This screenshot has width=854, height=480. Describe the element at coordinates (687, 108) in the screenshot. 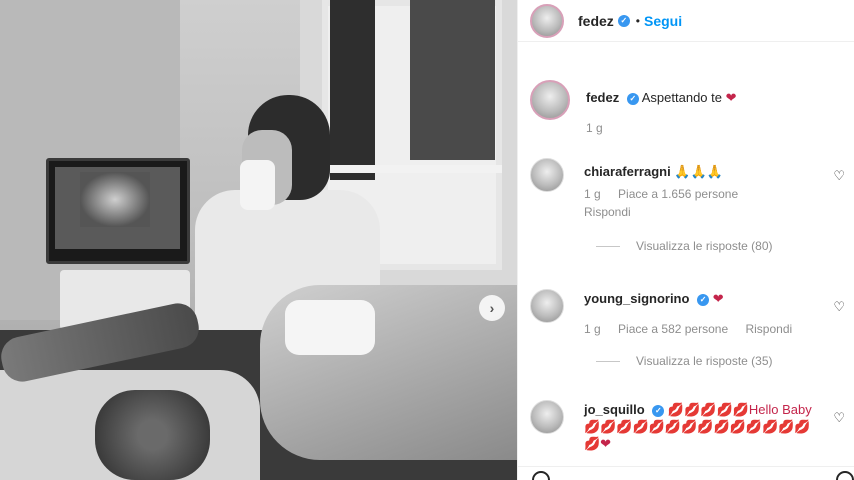

I see `caption: fedez ✓ Aspettando te ❤ 1 g` at that location.